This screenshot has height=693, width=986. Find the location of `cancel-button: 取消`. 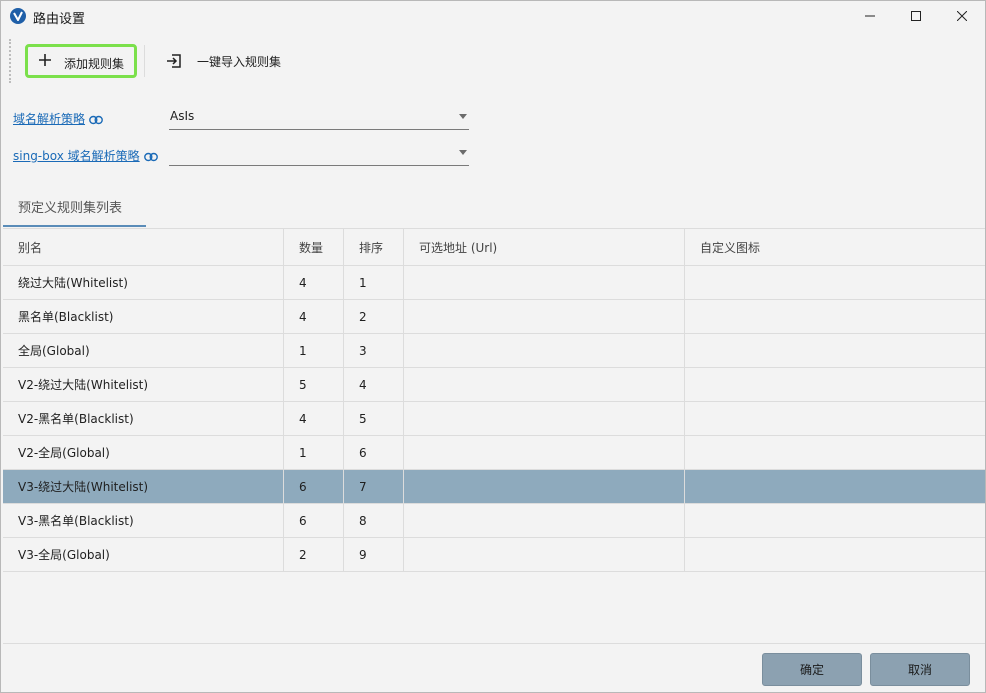

cancel-button: 取消 is located at coordinates (920, 669).